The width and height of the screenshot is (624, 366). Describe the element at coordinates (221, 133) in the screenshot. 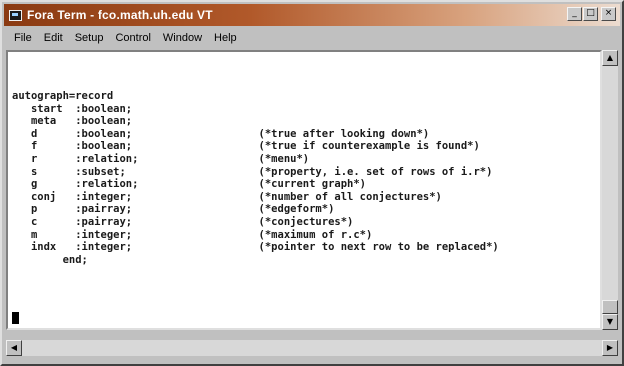

I see `terminal-line: d :boolean; (*true after looking down*)` at that location.